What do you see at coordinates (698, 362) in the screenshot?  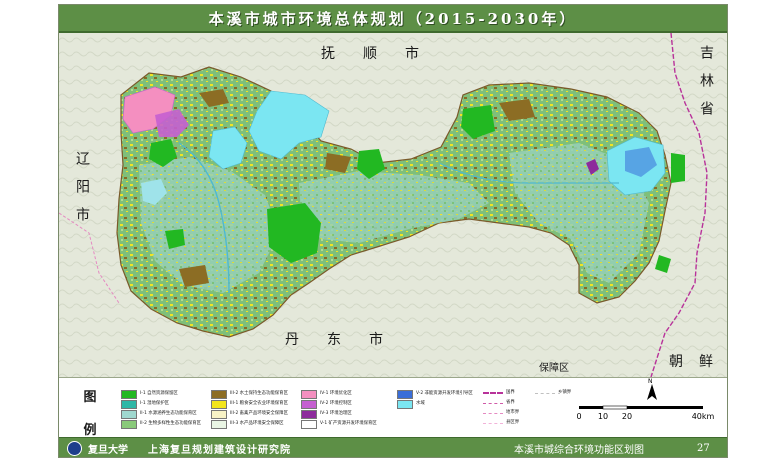 I see `region-label-southeast: 朝鲜` at bounding box center [698, 362].